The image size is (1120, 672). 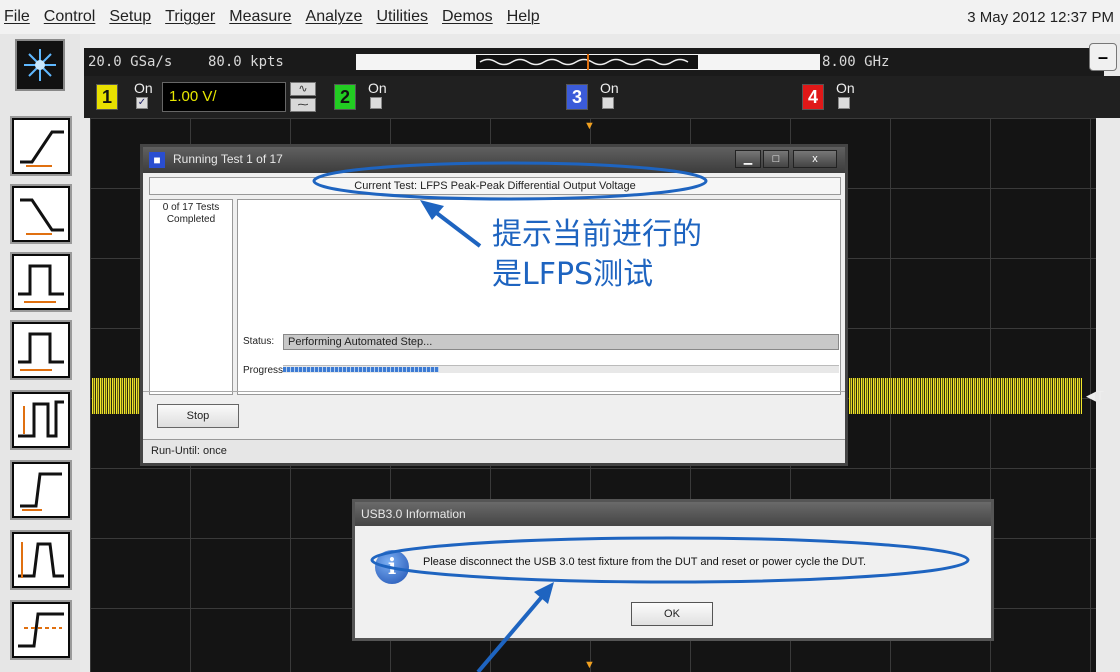 I want to click on menu-help: Help, so click(x=523, y=17).